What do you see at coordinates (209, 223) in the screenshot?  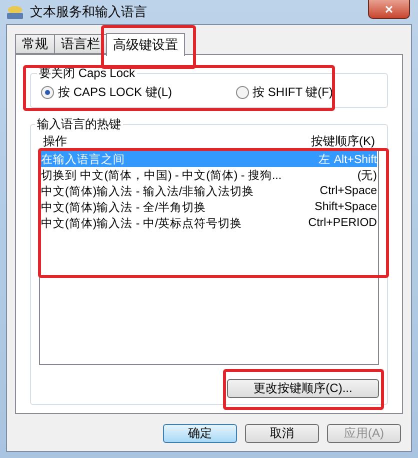 I see `hotkey-row: 中文(简体)输入法 - 中/英标点符号切换 Ctrl+PERIOD` at bounding box center [209, 223].